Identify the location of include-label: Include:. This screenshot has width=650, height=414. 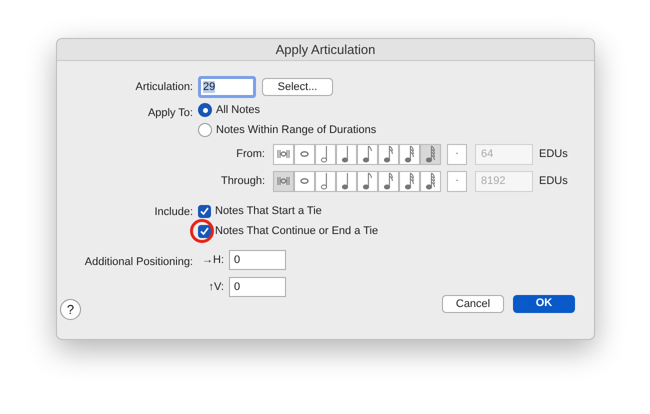
(173, 212).